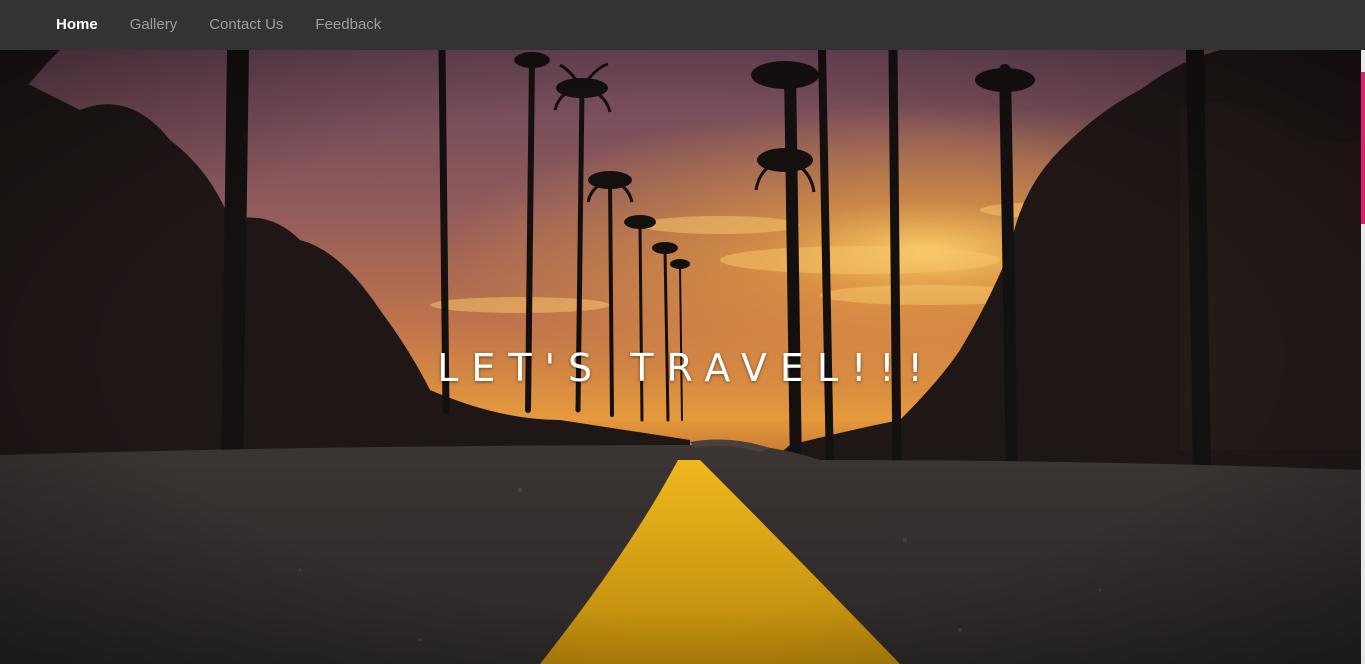 Image resolution: width=1365 pixels, height=664 pixels. I want to click on nav-gallery: Gallery, so click(154, 25).